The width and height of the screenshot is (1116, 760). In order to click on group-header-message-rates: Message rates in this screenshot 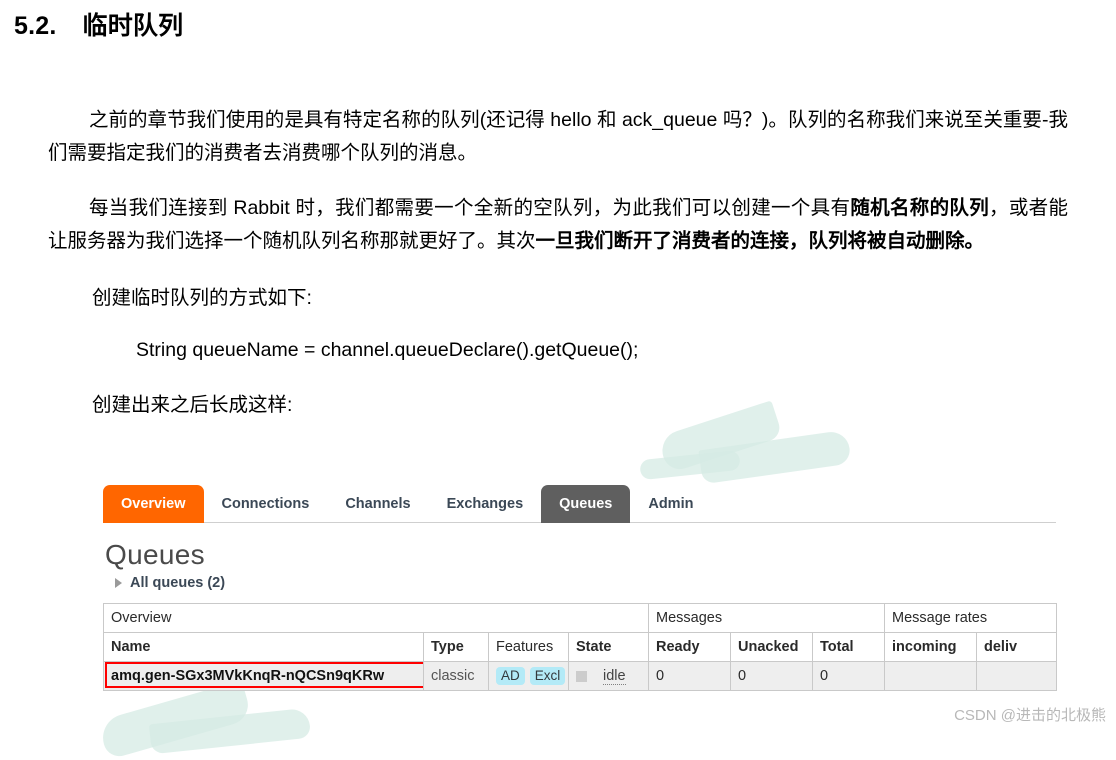, I will do `click(970, 618)`.